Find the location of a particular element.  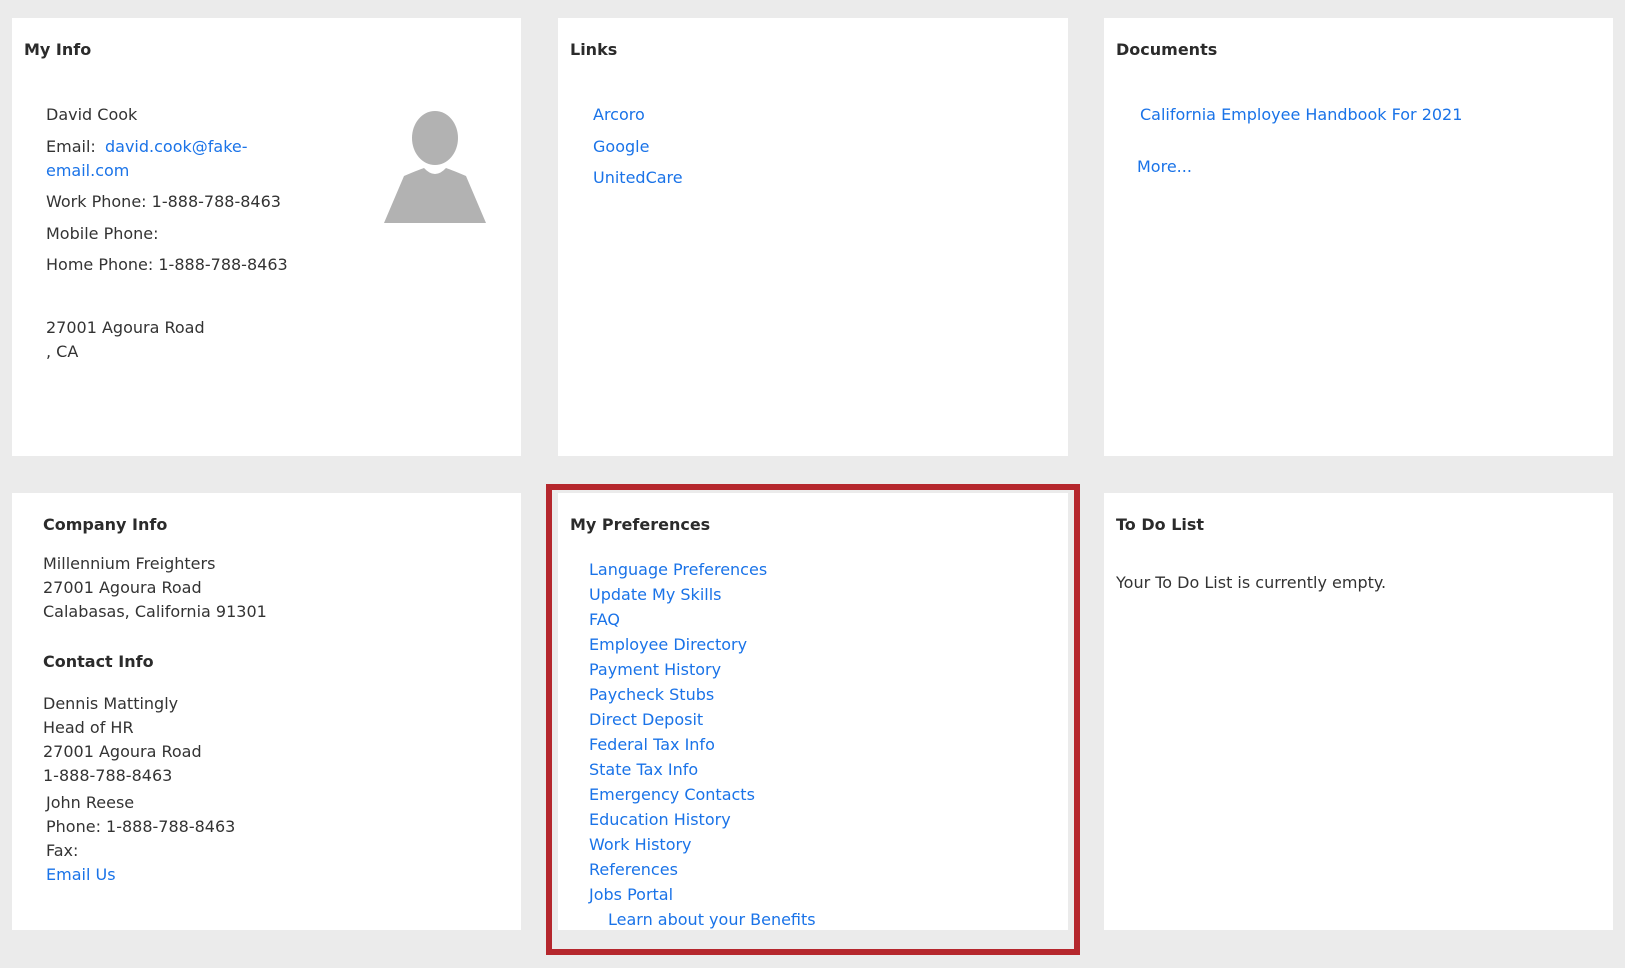

pref-paycheck-stubs: Paycheck Stubs is located at coordinates (651, 694).